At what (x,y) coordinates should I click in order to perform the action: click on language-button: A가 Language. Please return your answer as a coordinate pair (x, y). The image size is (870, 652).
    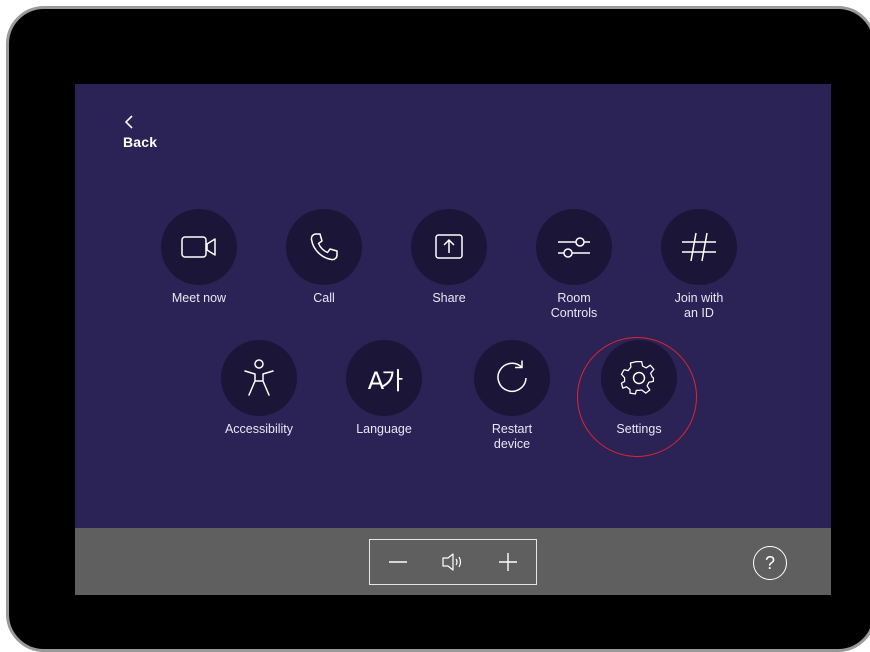
    Looking at the image, I should click on (384, 388).